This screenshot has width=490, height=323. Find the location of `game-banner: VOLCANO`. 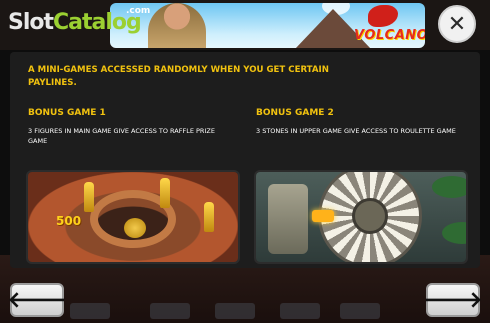

game-banner: VOLCANO is located at coordinates (267, 25).